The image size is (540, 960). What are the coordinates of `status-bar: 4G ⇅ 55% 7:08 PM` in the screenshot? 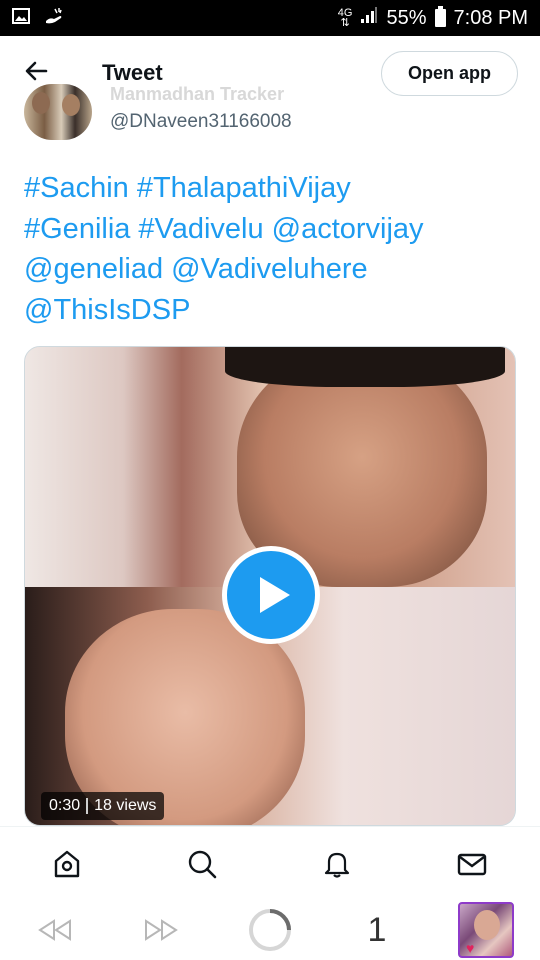 It's located at (270, 18).